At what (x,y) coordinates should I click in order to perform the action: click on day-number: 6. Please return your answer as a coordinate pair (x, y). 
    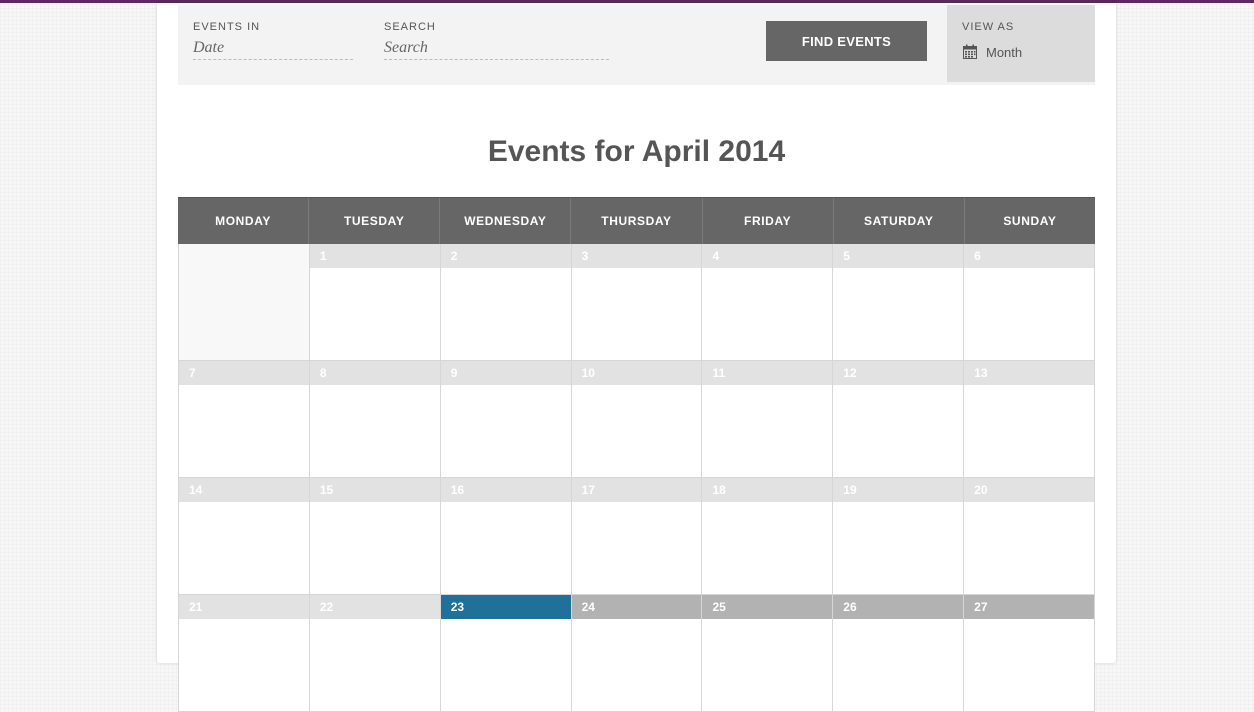
    Looking at the image, I should click on (1029, 256).